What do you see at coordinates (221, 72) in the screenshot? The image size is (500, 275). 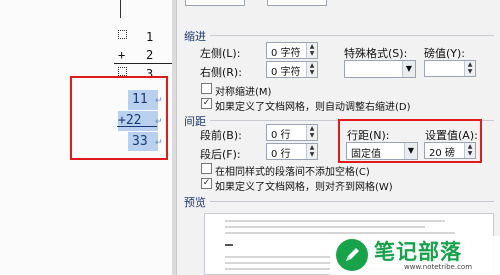 I see `right-indent-label: 右侧(R):` at bounding box center [221, 72].